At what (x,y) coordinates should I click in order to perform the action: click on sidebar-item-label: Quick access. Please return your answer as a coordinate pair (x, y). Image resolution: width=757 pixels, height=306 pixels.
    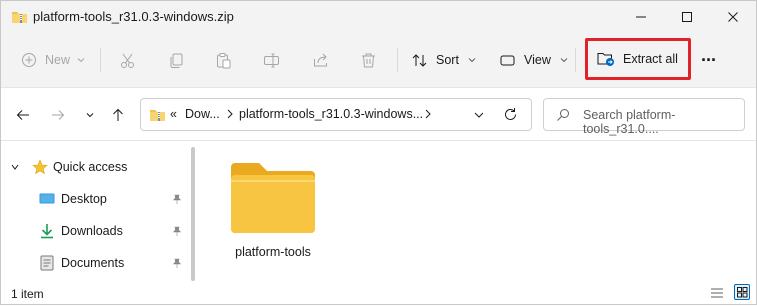
    Looking at the image, I should click on (90, 167).